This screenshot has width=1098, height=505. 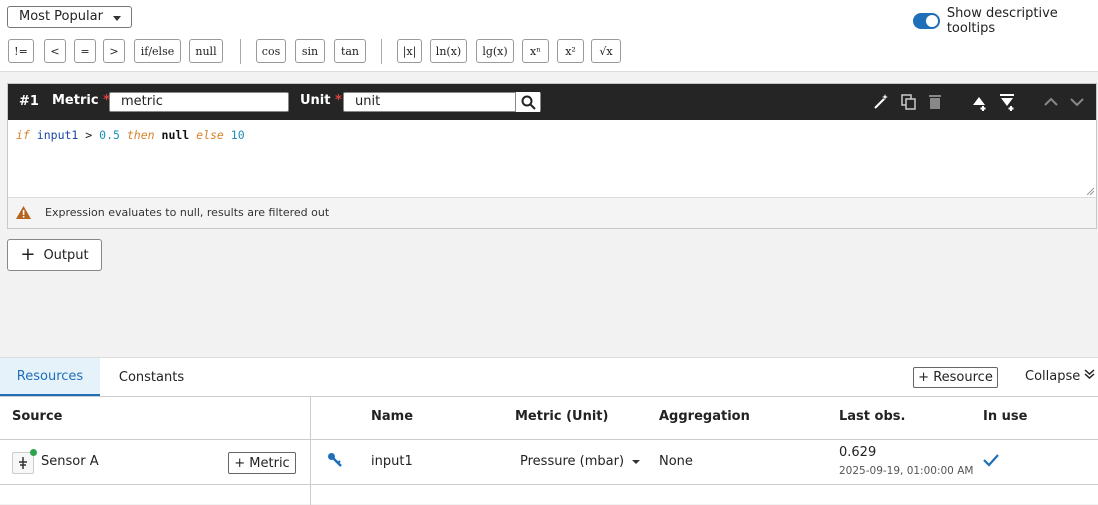 What do you see at coordinates (979, 102) in the screenshot?
I see `move-to-top-icon` at bounding box center [979, 102].